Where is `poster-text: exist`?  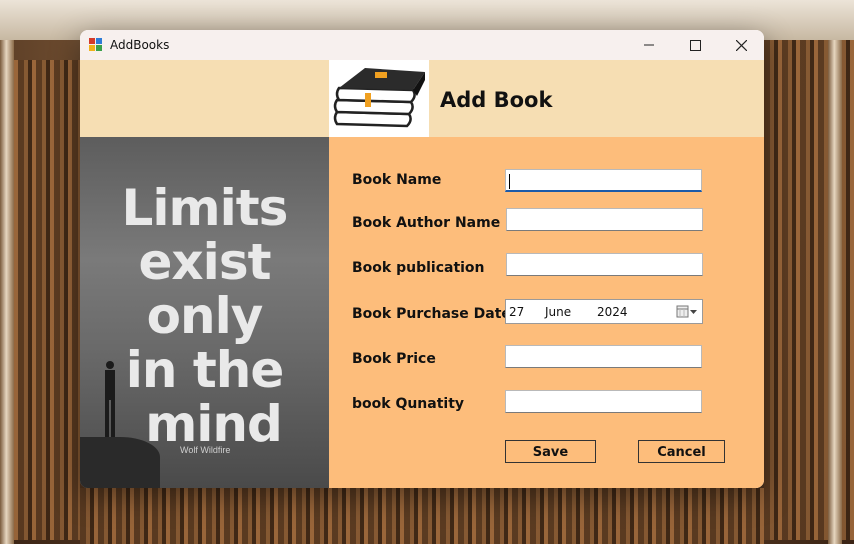
poster-text: exist is located at coordinates (205, 262).